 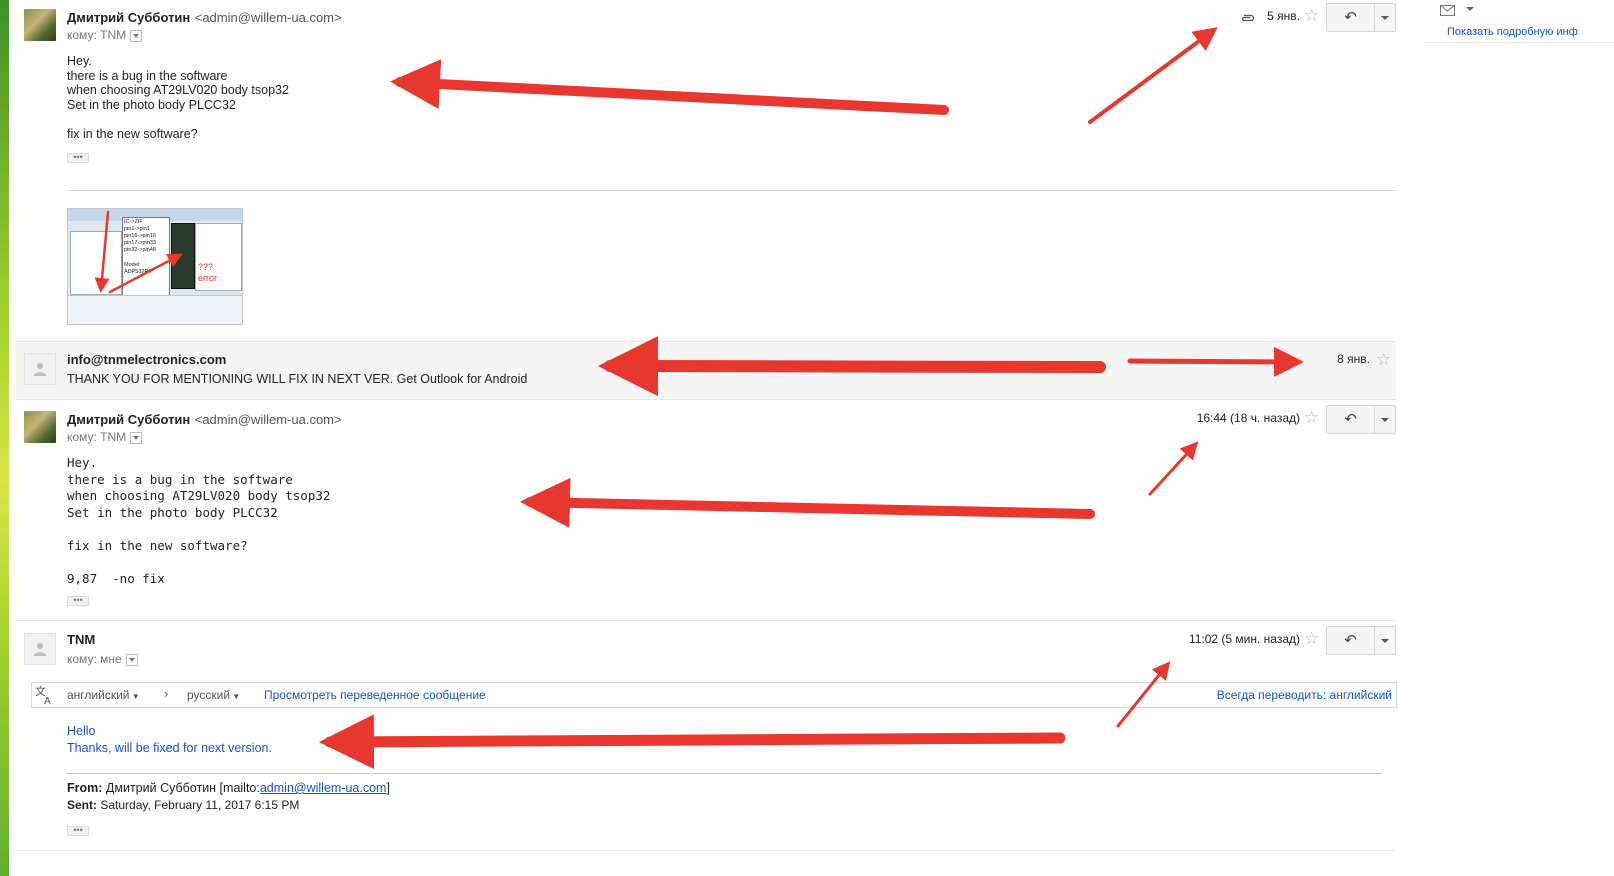 What do you see at coordinates (155, 309) in the screenshot?
I see `thumb-status-area` at bounding box center [155, 309].